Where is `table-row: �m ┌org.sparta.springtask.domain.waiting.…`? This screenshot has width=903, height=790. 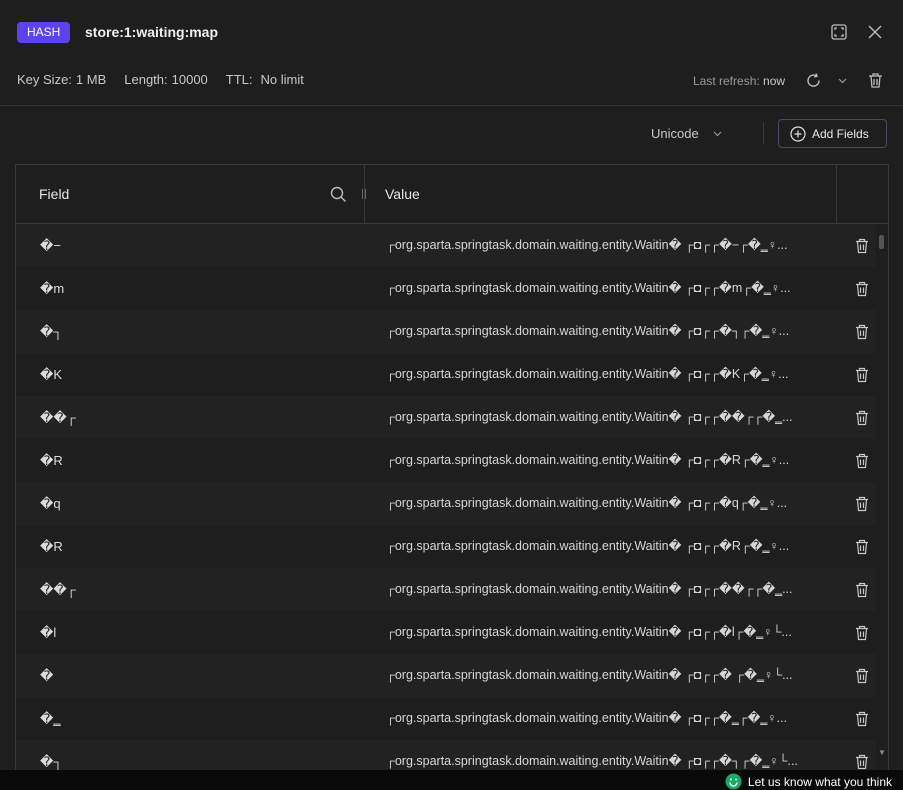 table-row: �m ┌org.sparta.springtask.domain.waiting.… is located at coordinates (446, 288).